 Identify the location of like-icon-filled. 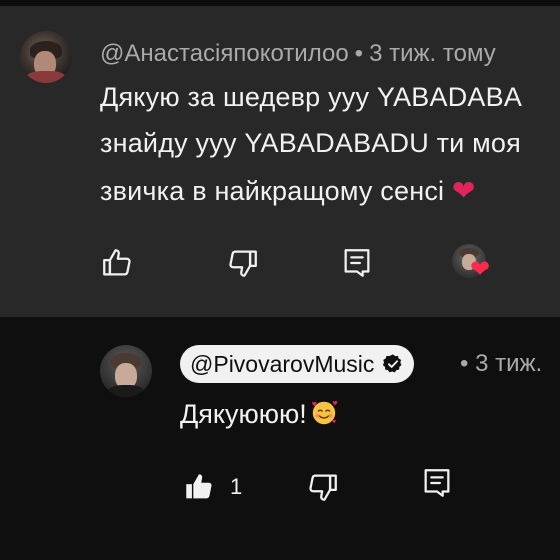
(199, 486).